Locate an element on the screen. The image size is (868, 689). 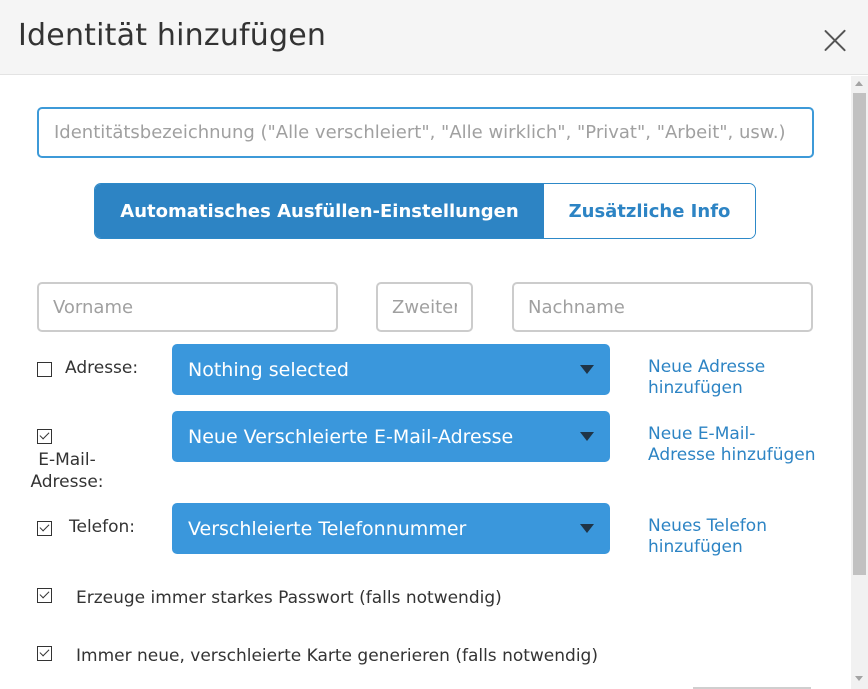
scroll-down-icon is located at coordinates (859, 678).